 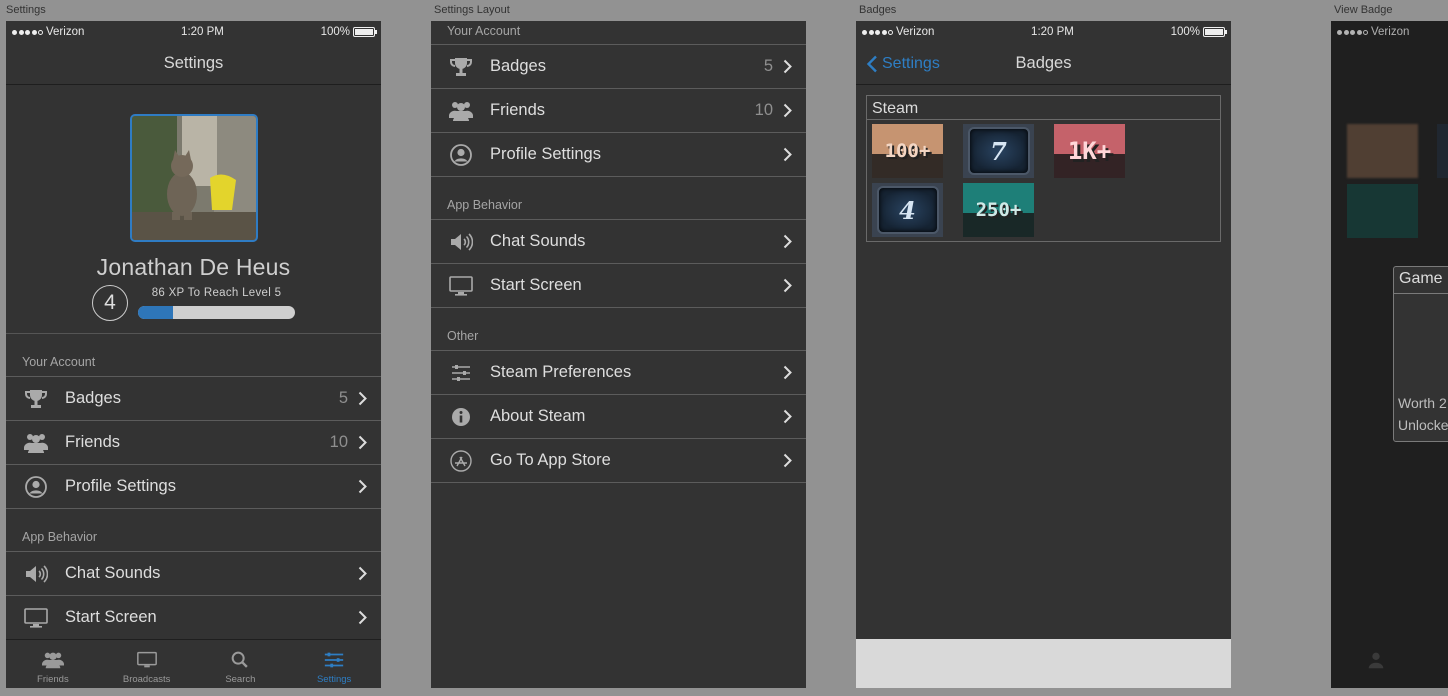 I want to click on level-row: 4 86 XP To Reach Level 5, so click(x=193, y=303).